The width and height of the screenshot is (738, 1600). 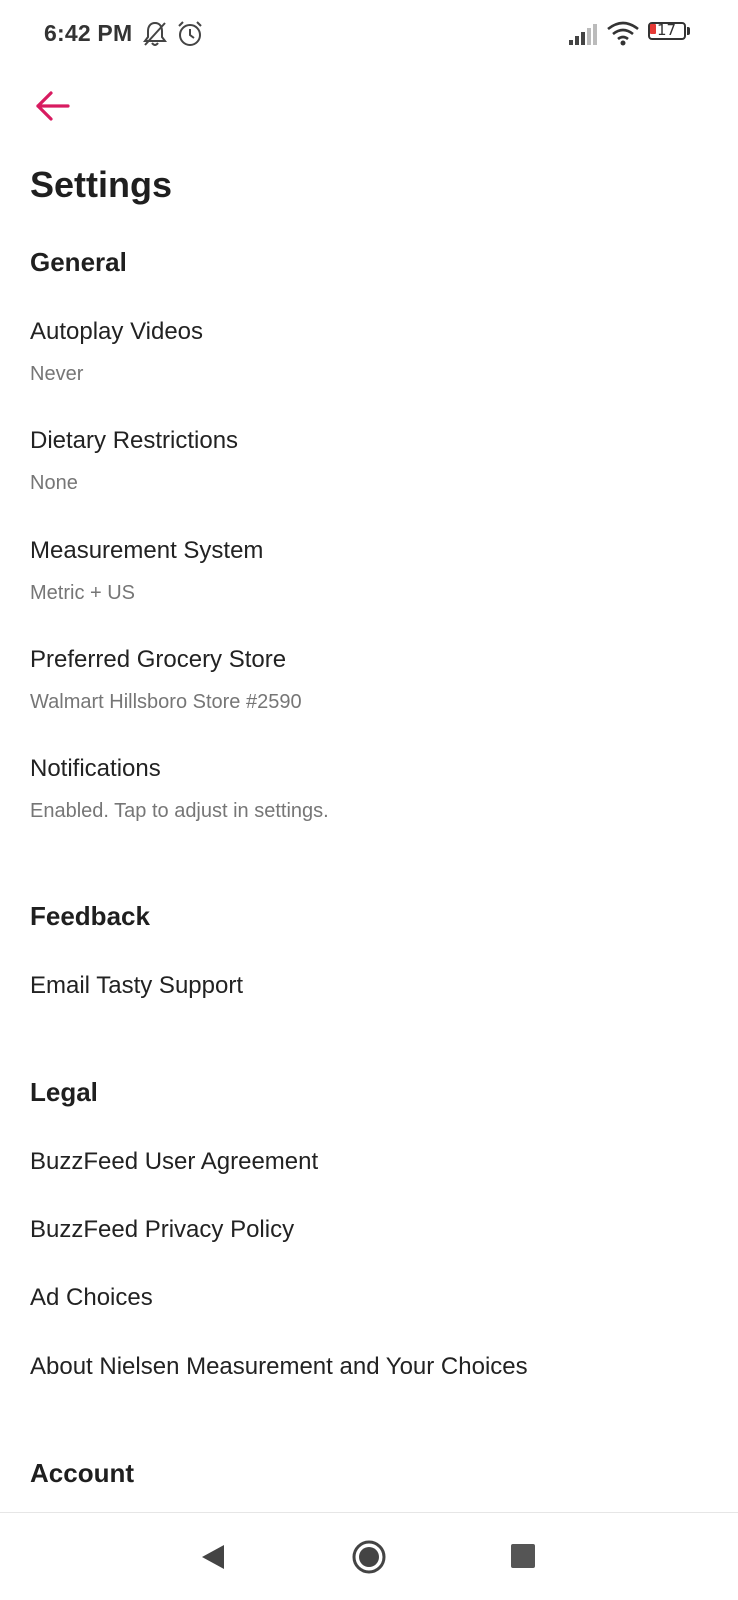 I want to click on setting-label: Notifications, so click(x=95, y=768).